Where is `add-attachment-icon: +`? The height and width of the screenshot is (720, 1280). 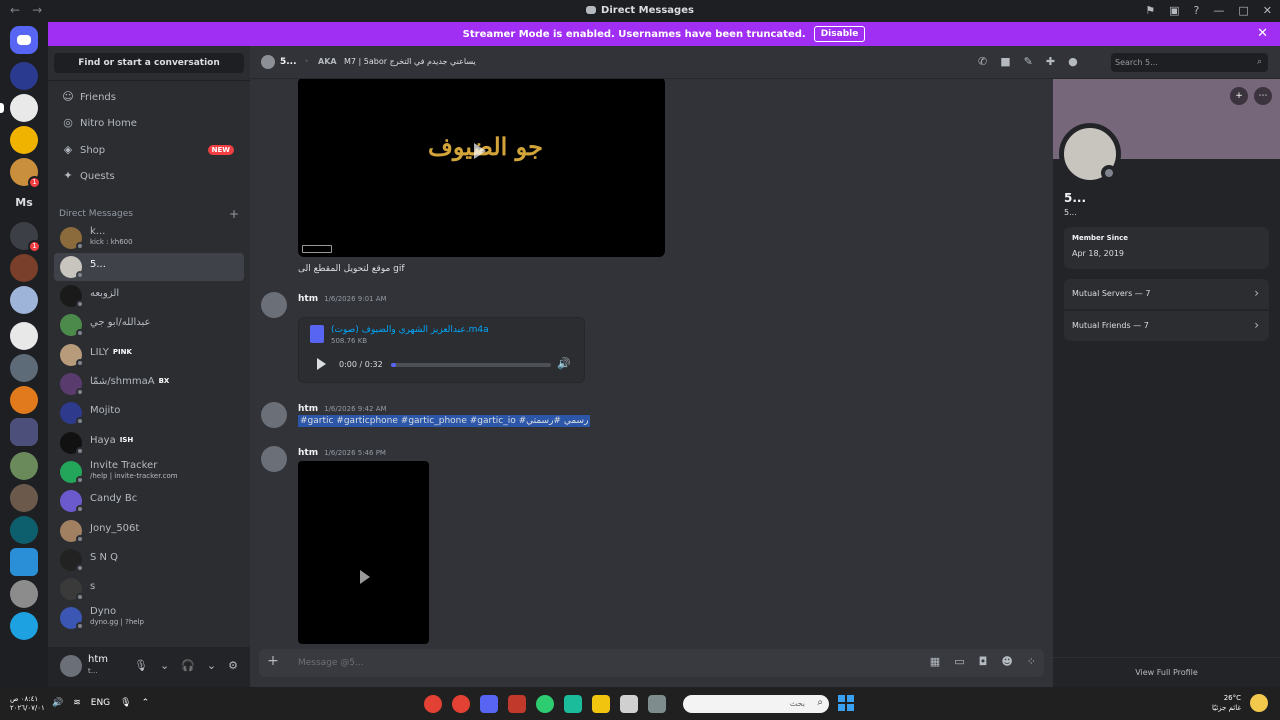
add-attachment-icon: + is located at coordinates (273, 661).